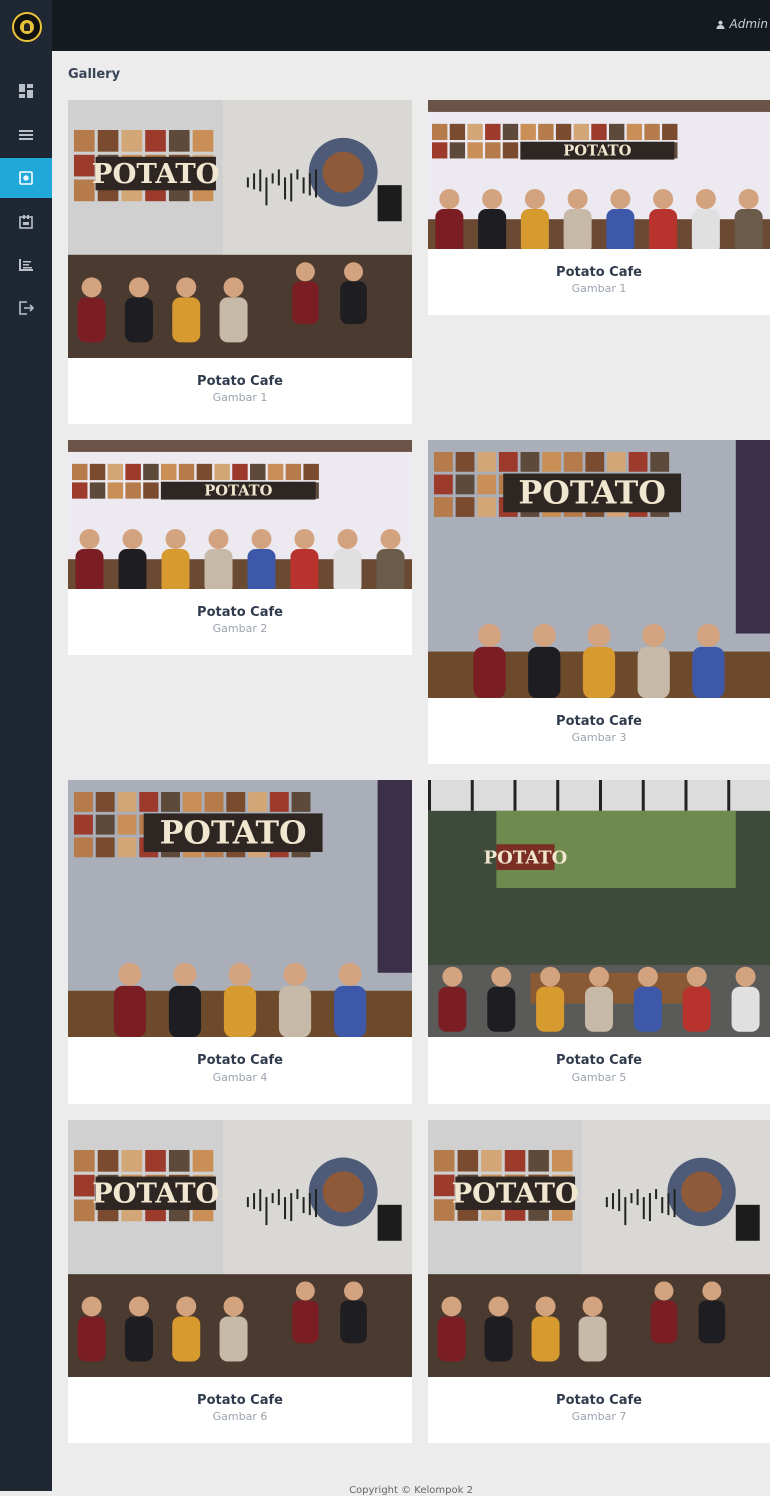 This screenshot has height=1496, width=770. I want to click on user-menu: Admin, so click(741, 24).